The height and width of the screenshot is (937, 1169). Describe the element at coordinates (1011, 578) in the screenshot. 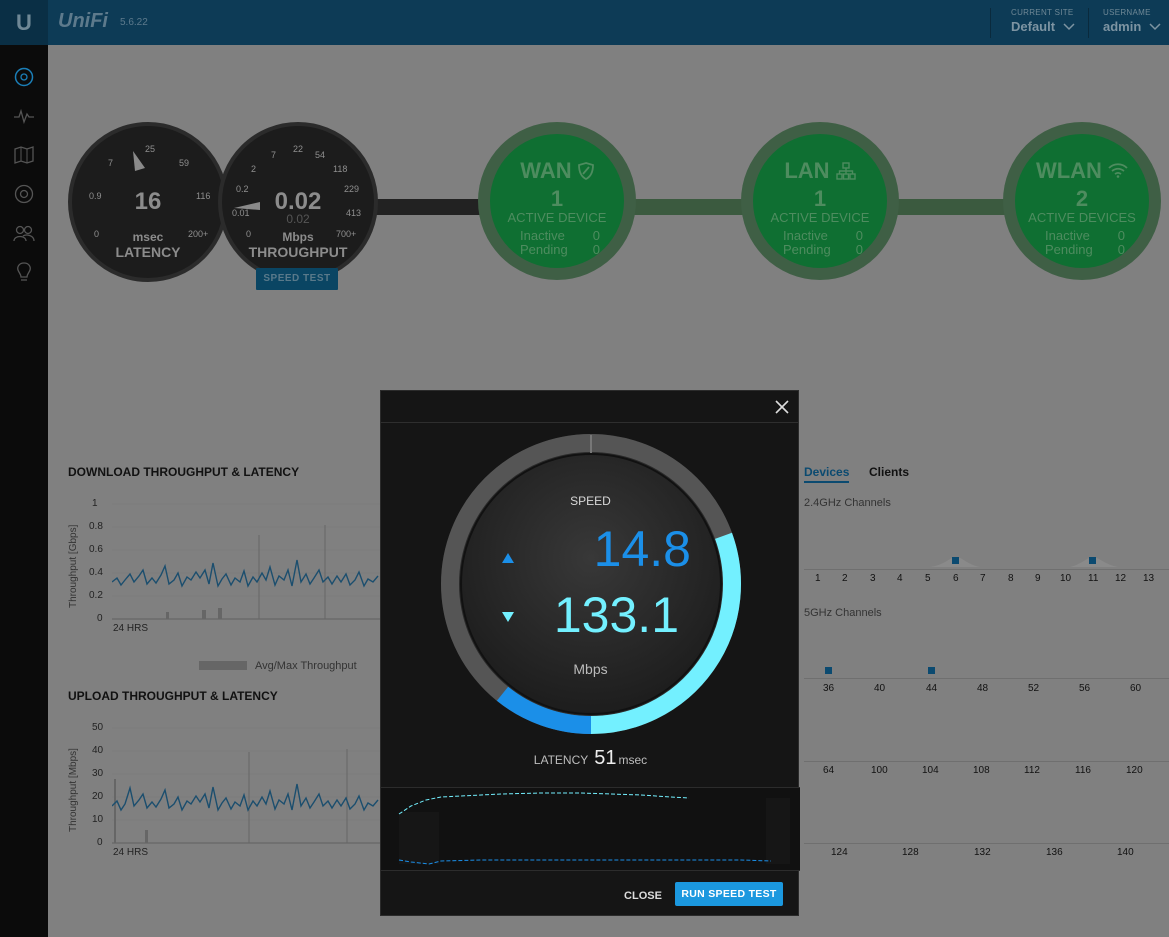

I see `channel-label: 8` at that location.